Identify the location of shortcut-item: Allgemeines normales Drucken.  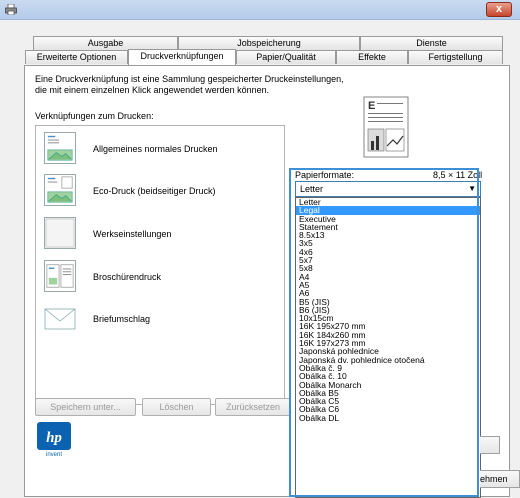
(160, 149).